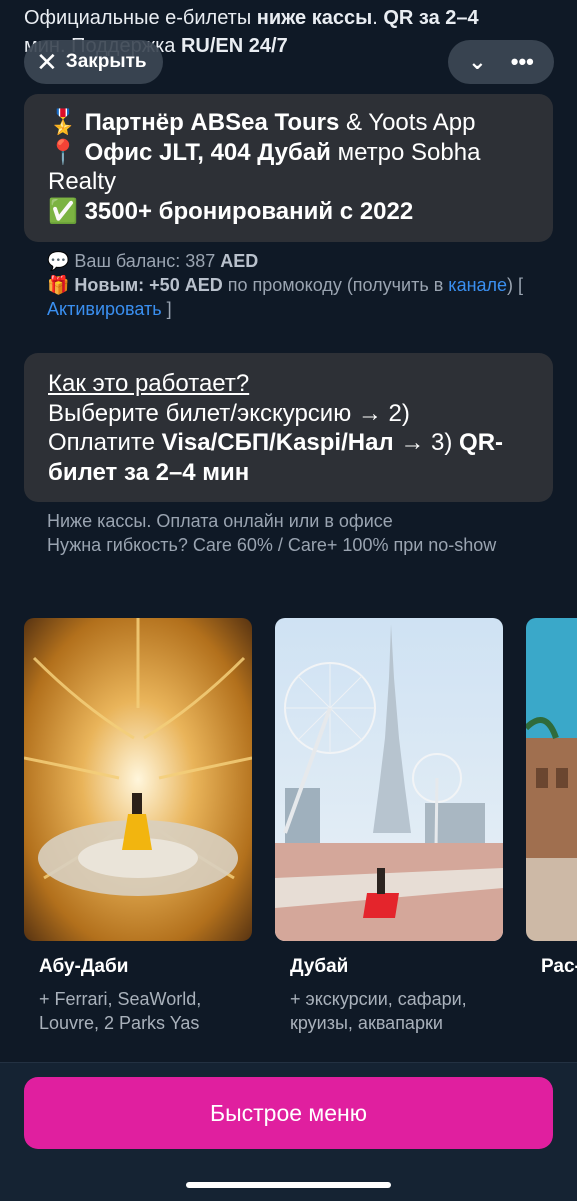  Describe the element at coordinates (153, 261) in the screenshot. I see `balance-line: 💬 Ваш баланс: 387 AED` at that location.